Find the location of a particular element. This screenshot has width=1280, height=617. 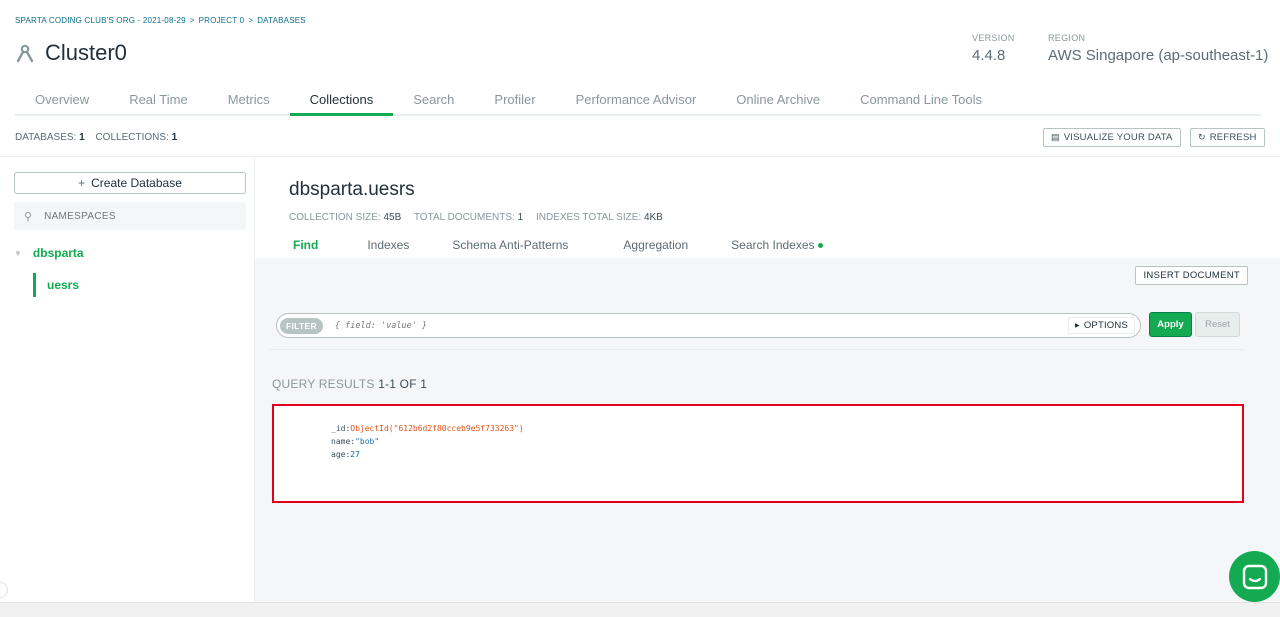

breadcrumb-project: PROJECT 0 is located at coordinates (222, 20).